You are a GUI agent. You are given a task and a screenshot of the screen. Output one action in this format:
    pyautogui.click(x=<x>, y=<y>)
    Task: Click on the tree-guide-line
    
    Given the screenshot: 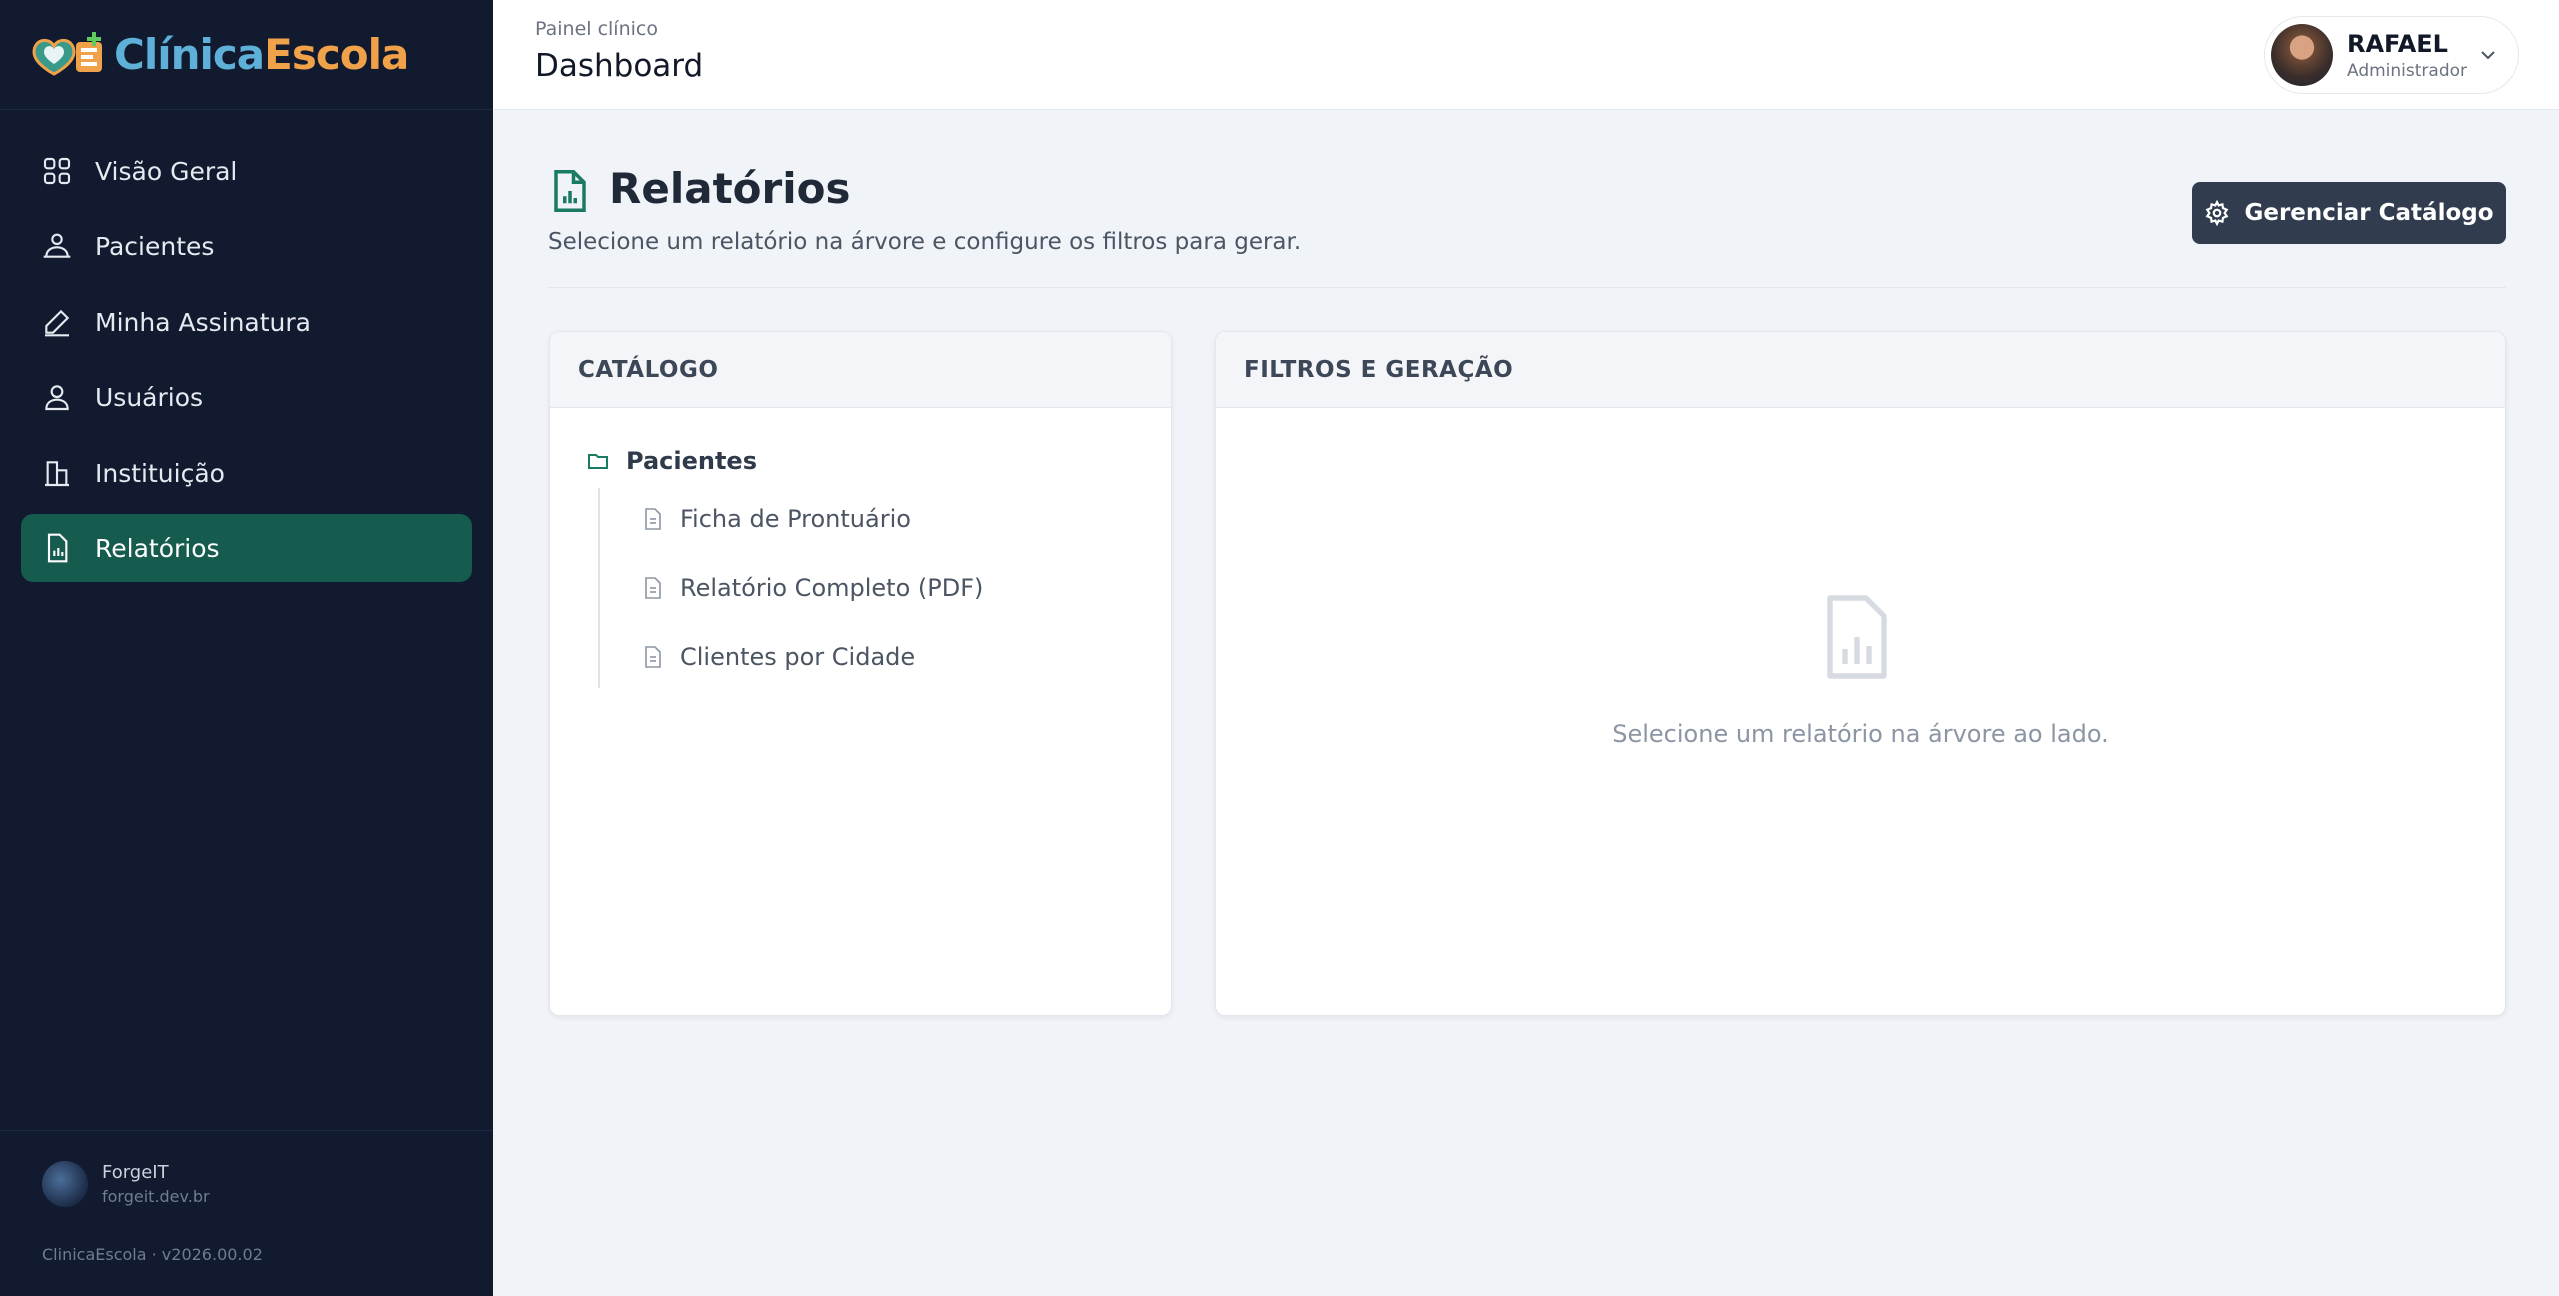 What is the action you would take?
    pyautogui.click(x=599, y=588)
    